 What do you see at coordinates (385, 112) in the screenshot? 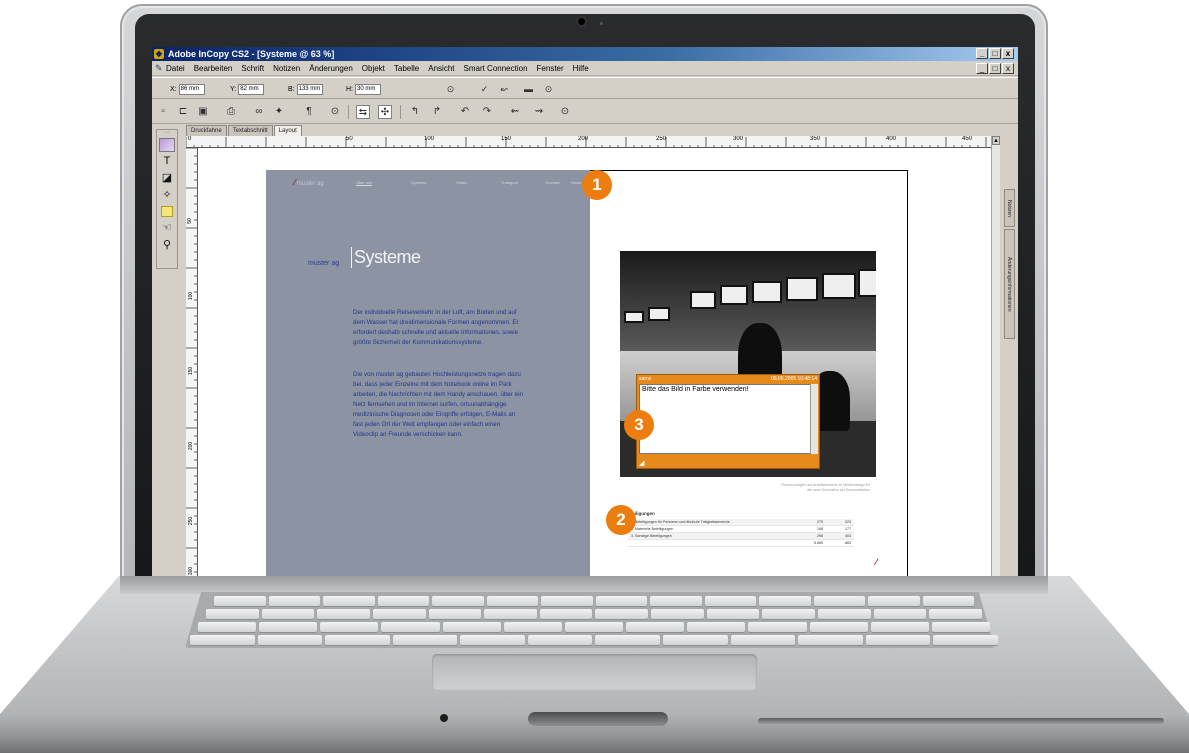
I see `show-changes-icon: ✣` at bounding box center [385, 112].